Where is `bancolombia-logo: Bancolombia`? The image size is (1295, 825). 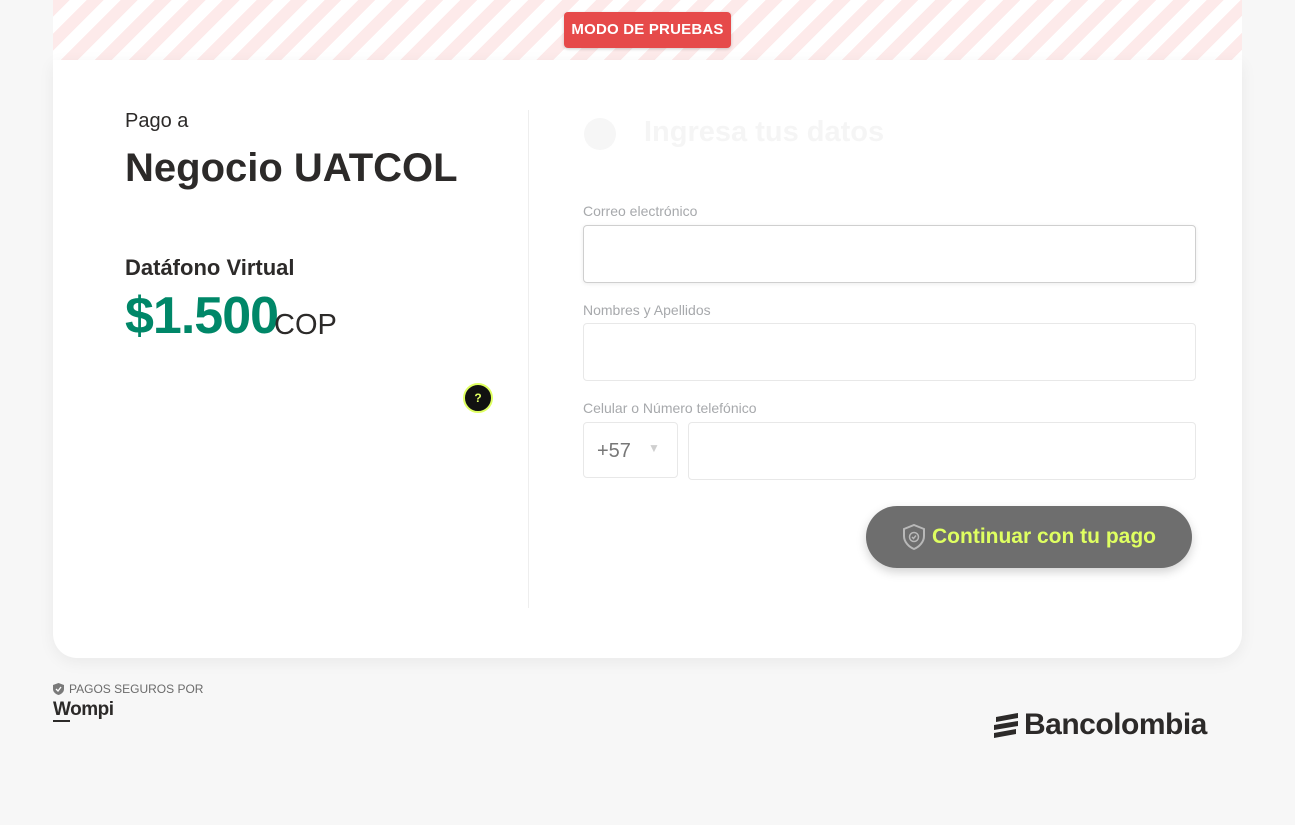
bancolombia-logo: Bancolombia is located at coordinates (1099, 725).